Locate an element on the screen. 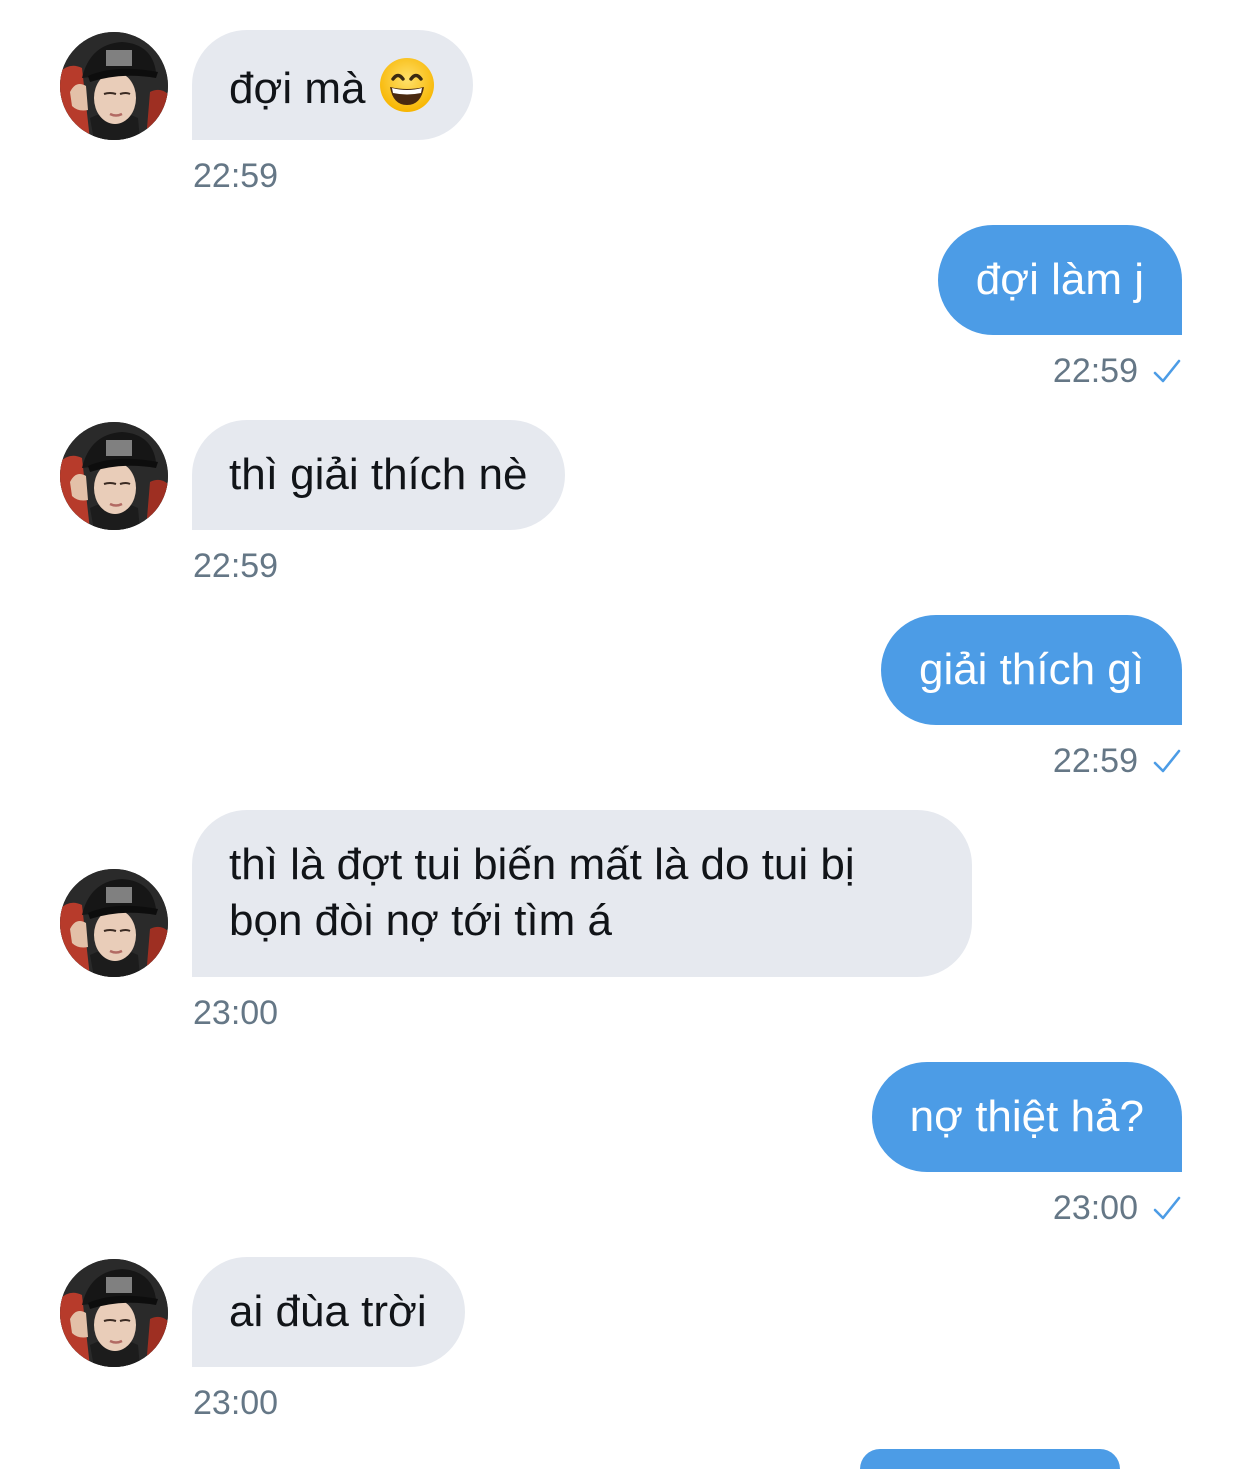 This screenshot has height=1469, width=1242. incoming-message-bubble: ai đùa trời is located at coordinates (328, 1312).